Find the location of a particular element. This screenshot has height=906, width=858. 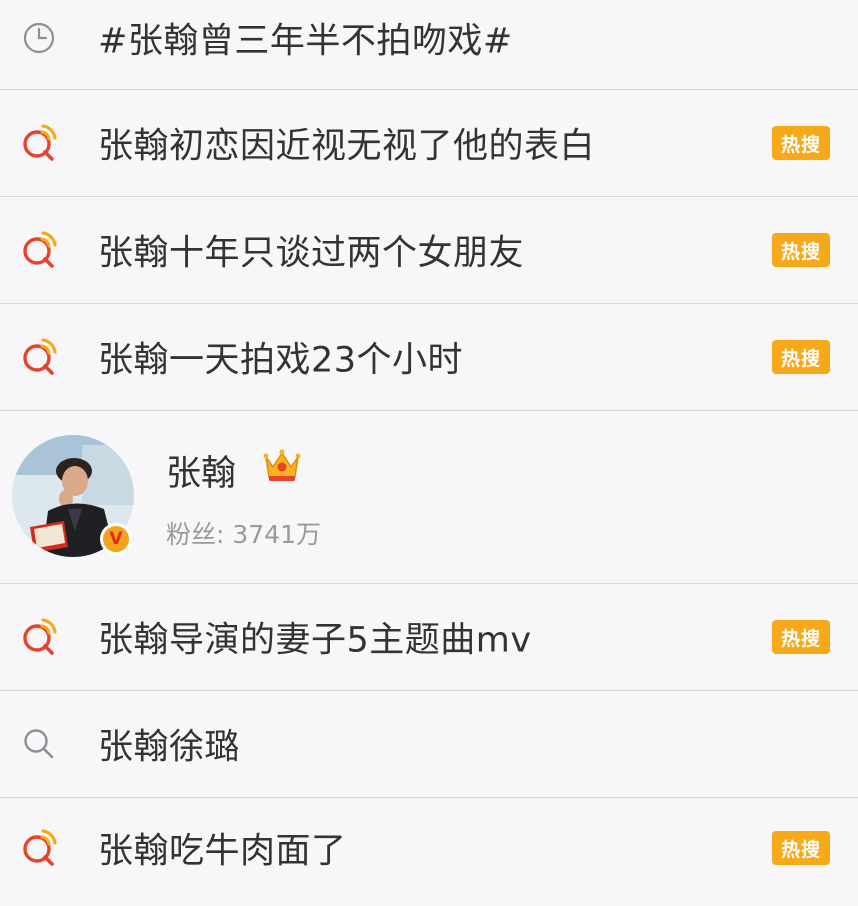

suggestion-row: 张翰一天拍戏23个小时 热搜 is located at coordinates (429, 357).